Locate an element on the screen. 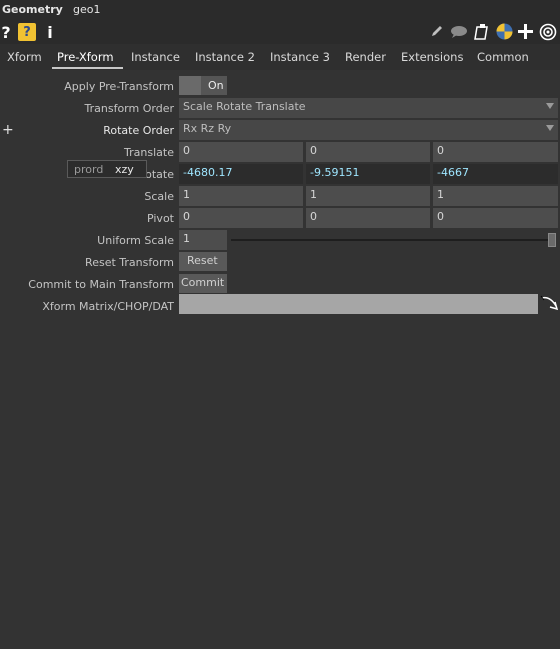 Image resolution: width=560 pixels, height=649 pixels. xform-matrix-field is located at coordinates (358, 304).